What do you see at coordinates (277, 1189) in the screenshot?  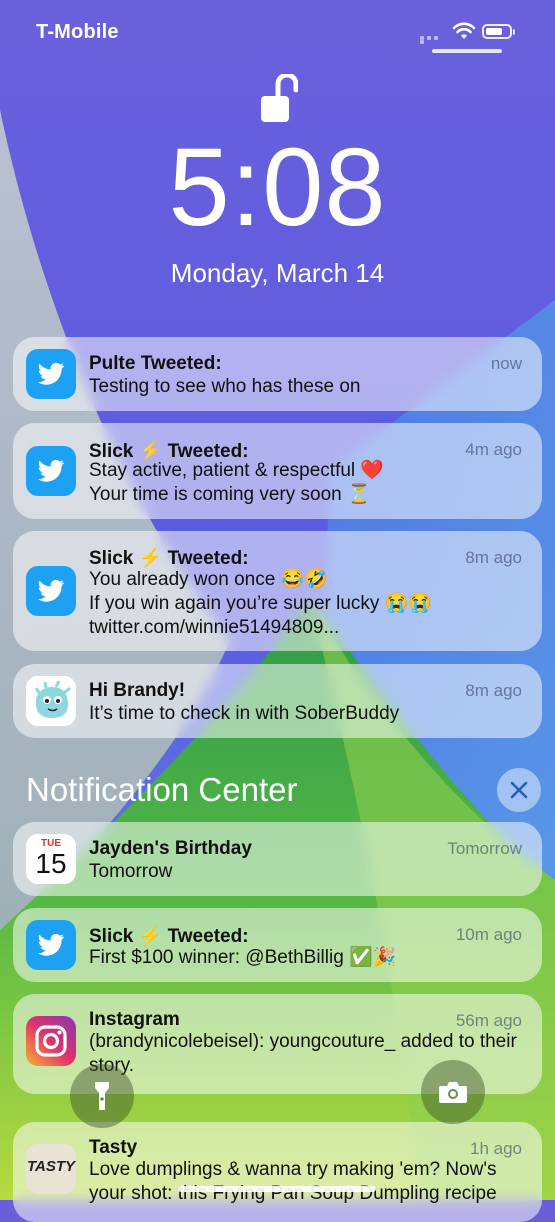 I see `home-indicator` at bounding box center [277, 1189].